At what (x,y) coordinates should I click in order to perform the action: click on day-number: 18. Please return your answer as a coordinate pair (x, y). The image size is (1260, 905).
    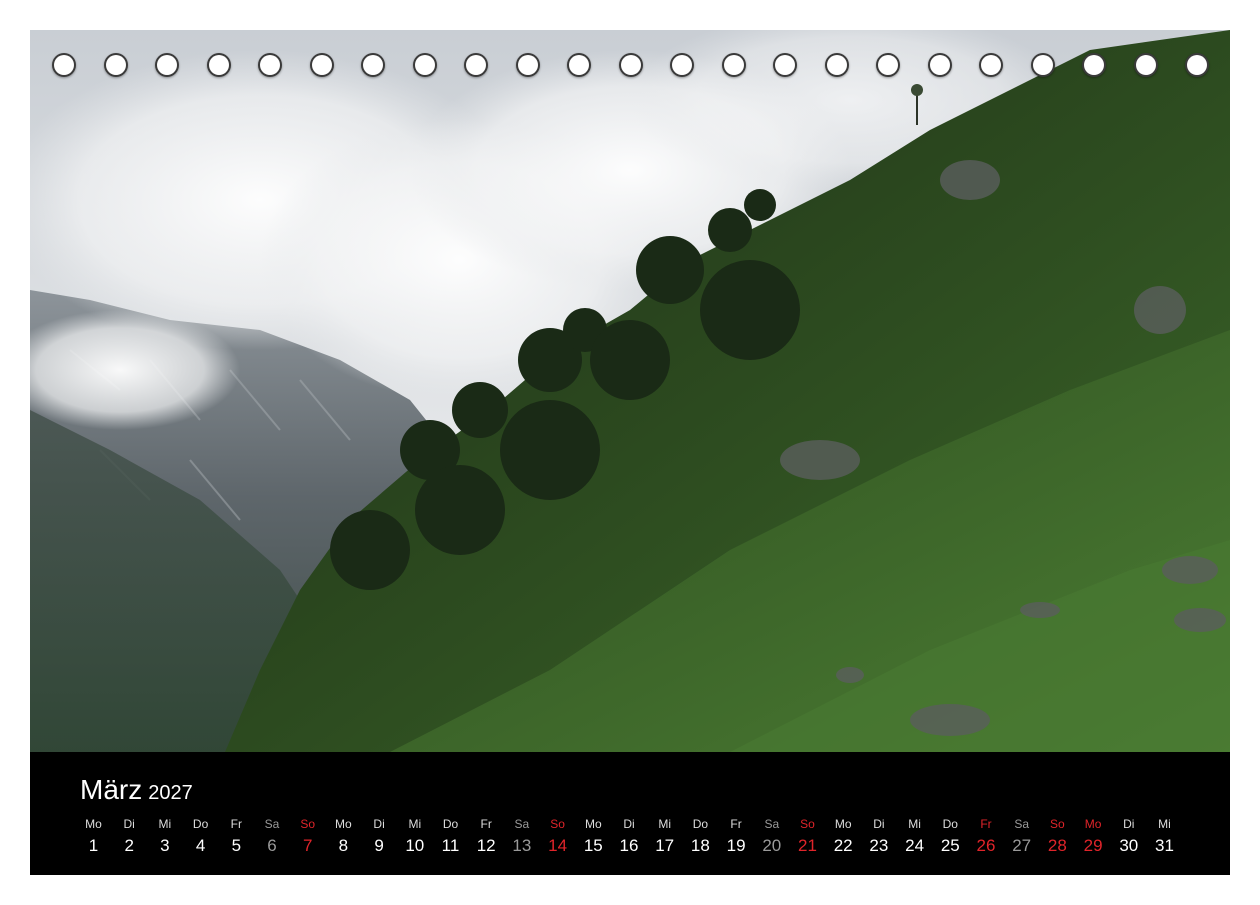
    Looking at the image, I should click on (700, 845).